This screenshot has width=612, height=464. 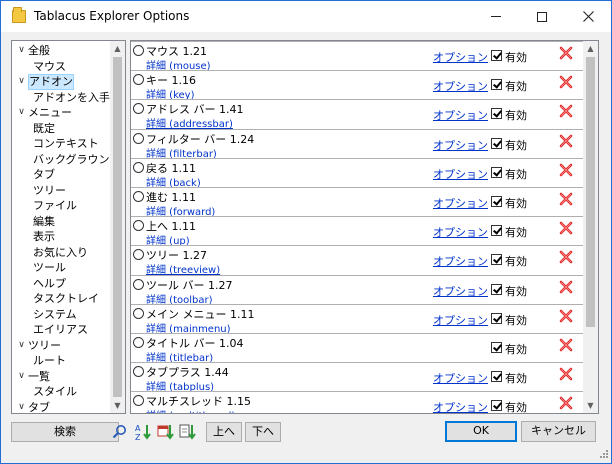 What do you see at coordinates (44, 222) in the screenshot?
I see `tree-item: 編集` at bounding box center [44, 222].